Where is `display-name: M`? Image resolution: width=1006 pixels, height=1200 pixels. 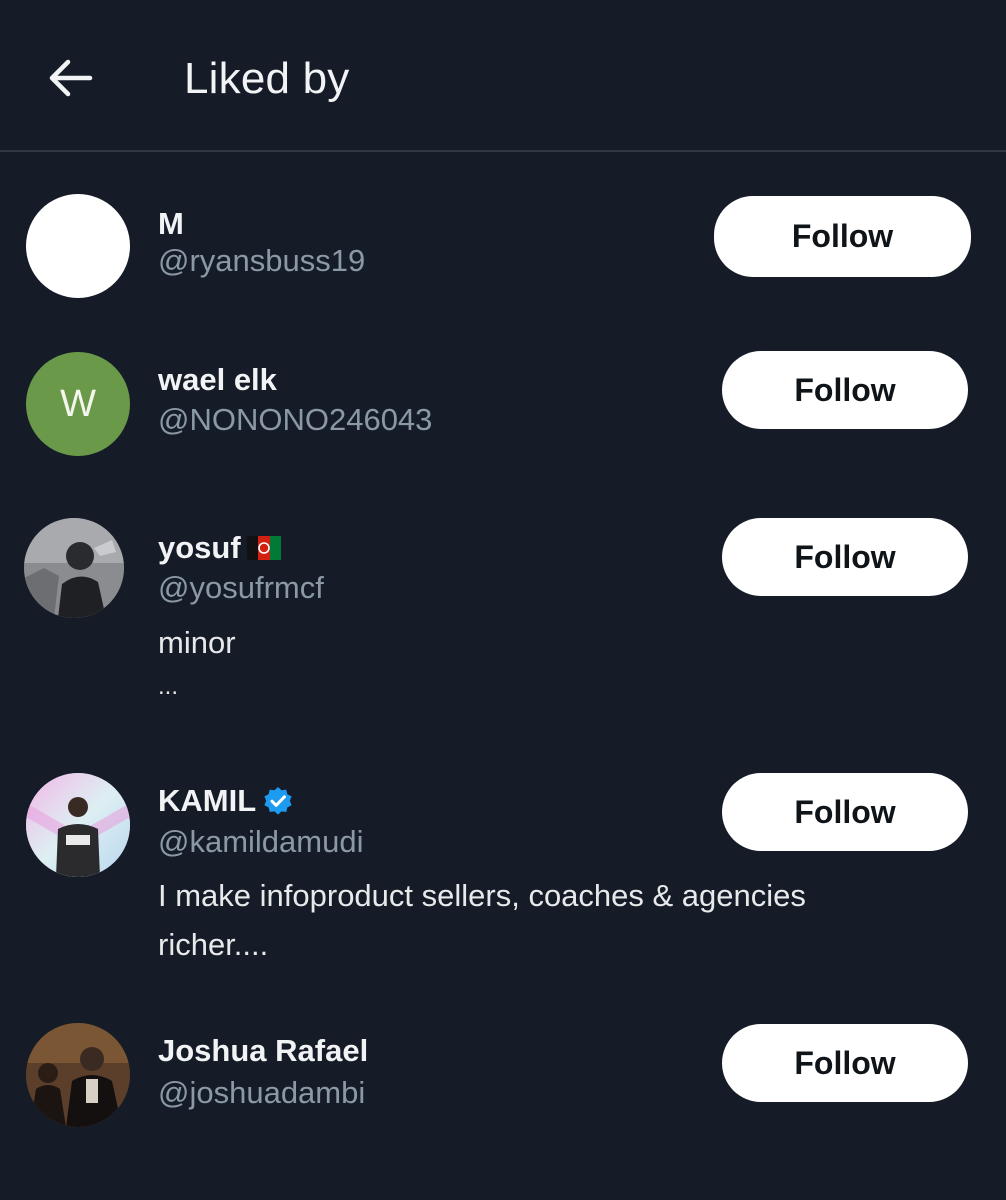 display-name: M is located at coordinates (171, 223).